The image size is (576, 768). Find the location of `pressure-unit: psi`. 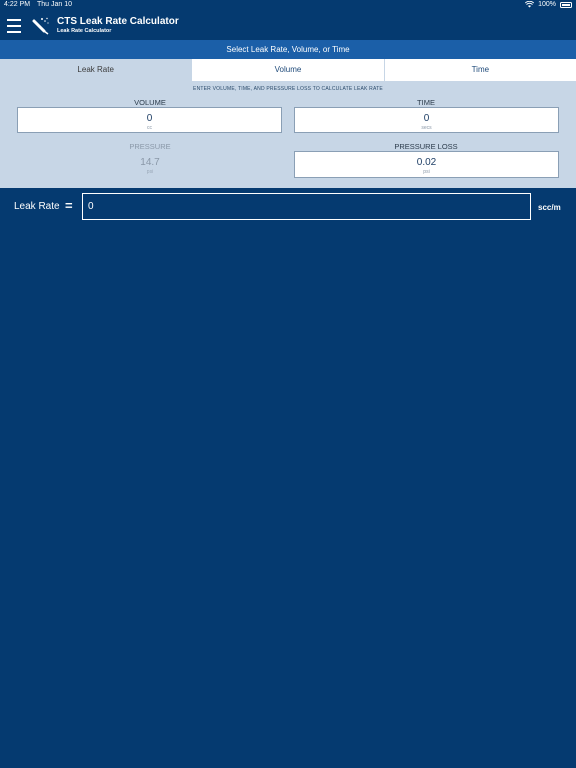

pressure-unit: psi is located at coordinates (150, 172).